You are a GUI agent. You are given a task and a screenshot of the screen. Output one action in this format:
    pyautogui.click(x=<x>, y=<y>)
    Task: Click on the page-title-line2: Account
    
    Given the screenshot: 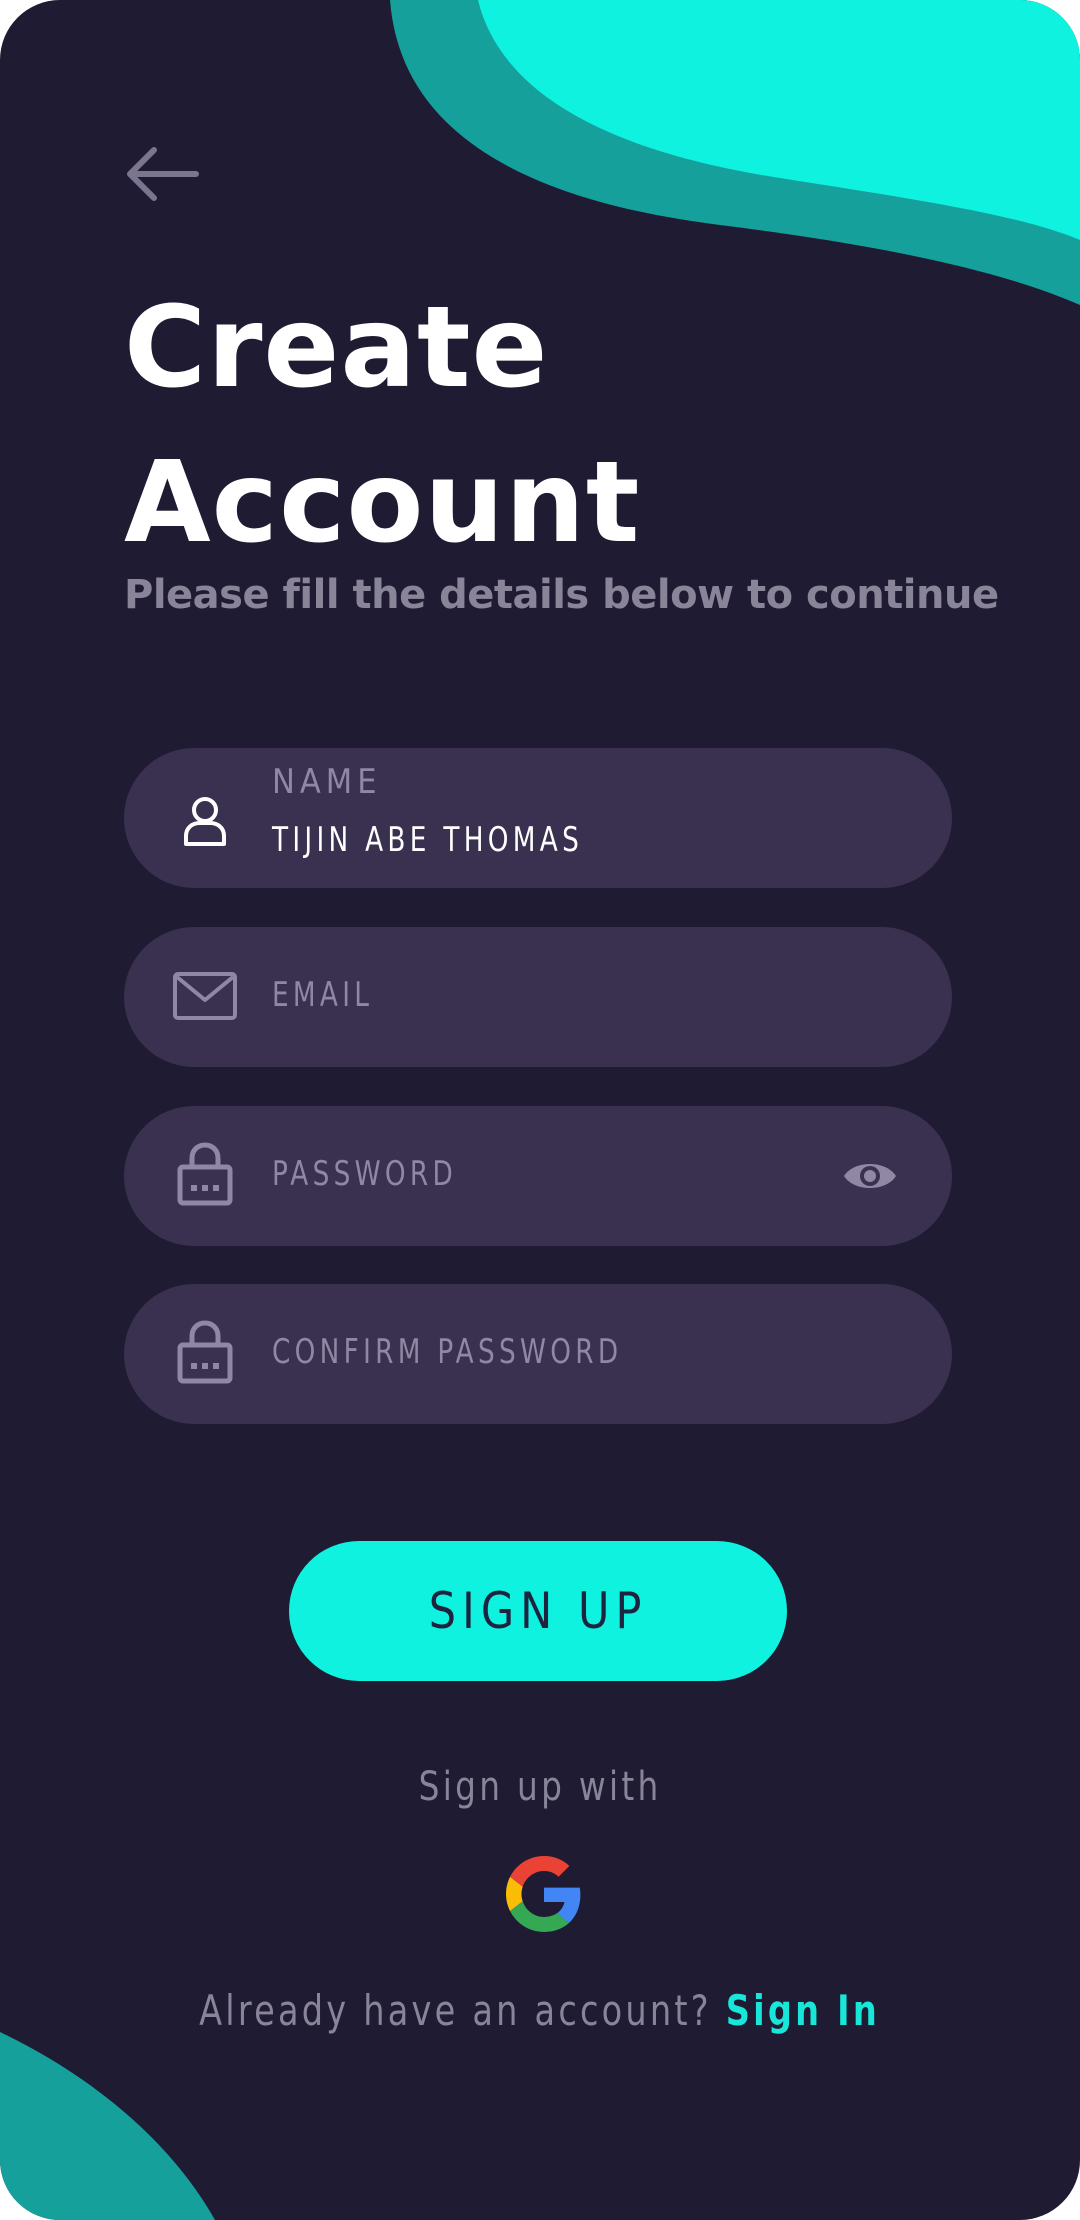 What is the action you would take?
    pyautogui.click(x=382, y=503)
    